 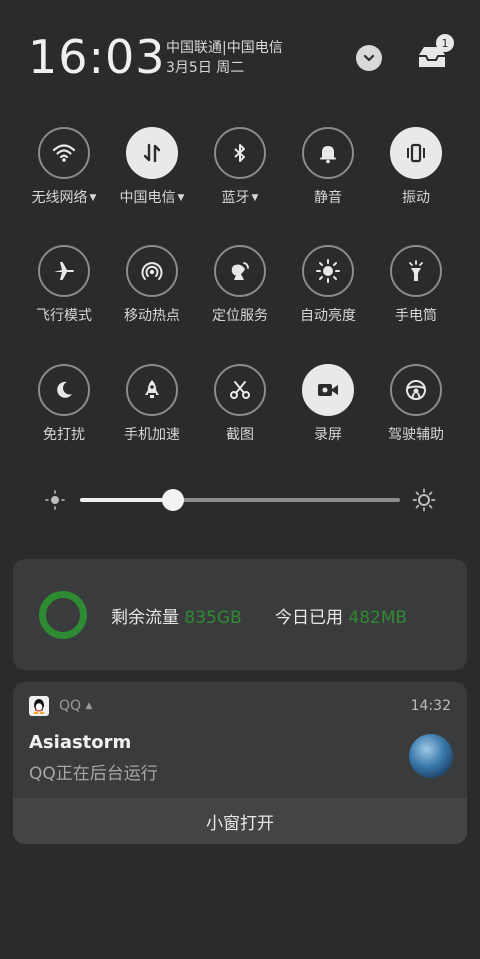 I want to click on avatar, so click(x=431, y=756).